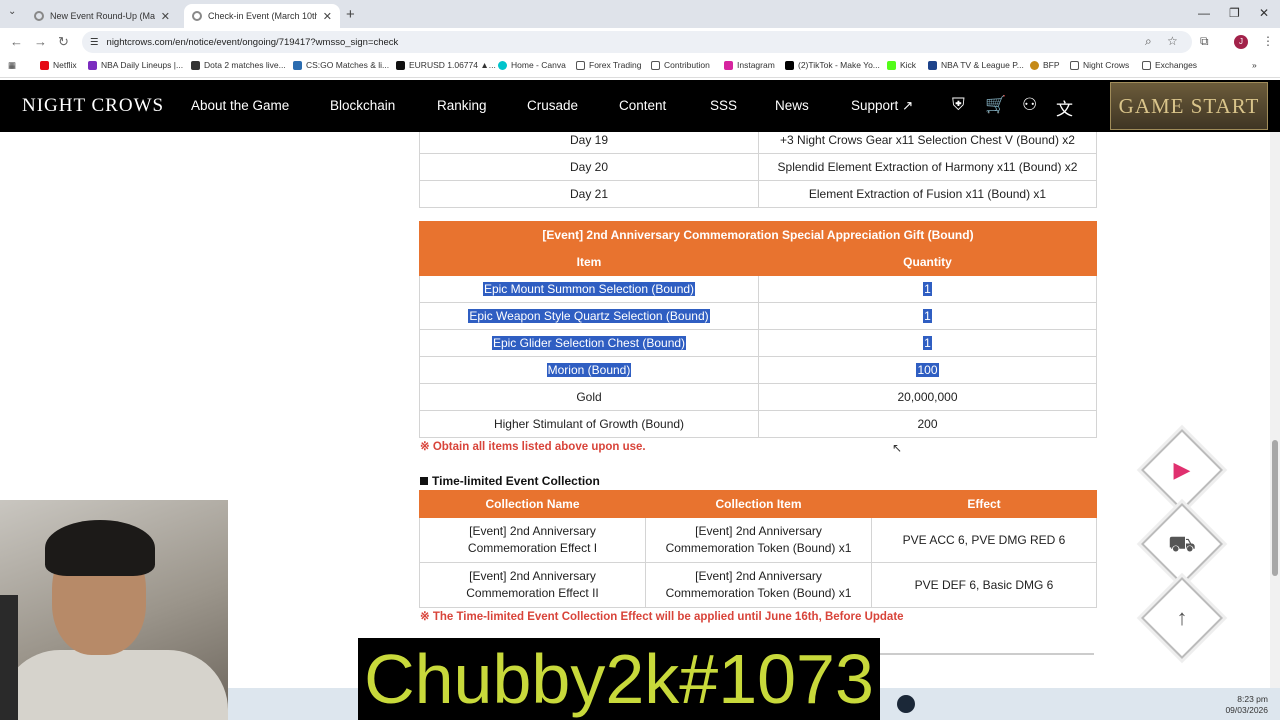  What do you see at coordinates (114, 685) in the screenshot?
I see `webcam-person-shirt` at bounding box center [114, 685].